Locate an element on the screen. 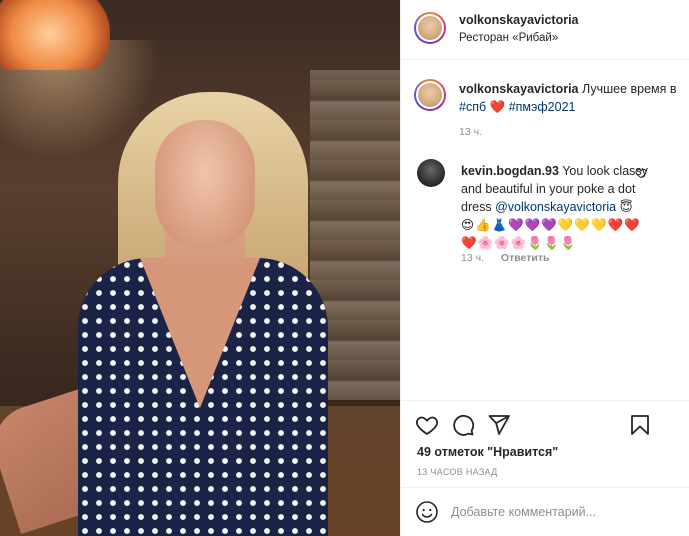 The height and width of the screenshot is (536, 689). comment-timestamp: 13 ч. is located at coordinates (472, 258).